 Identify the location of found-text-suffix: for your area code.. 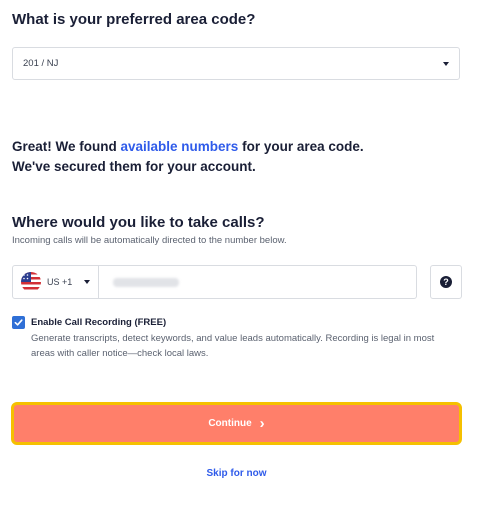
(301, 146).